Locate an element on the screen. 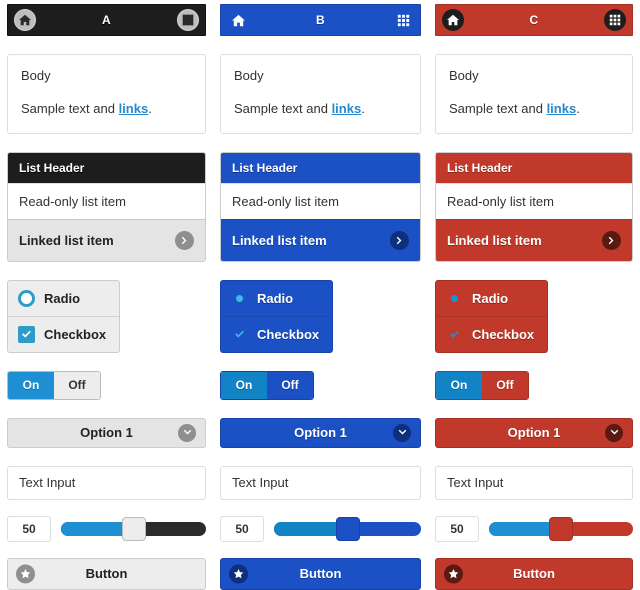 This screenshot has width=640, height=590. action-button-label: Button is located at coordinates (106, 574).